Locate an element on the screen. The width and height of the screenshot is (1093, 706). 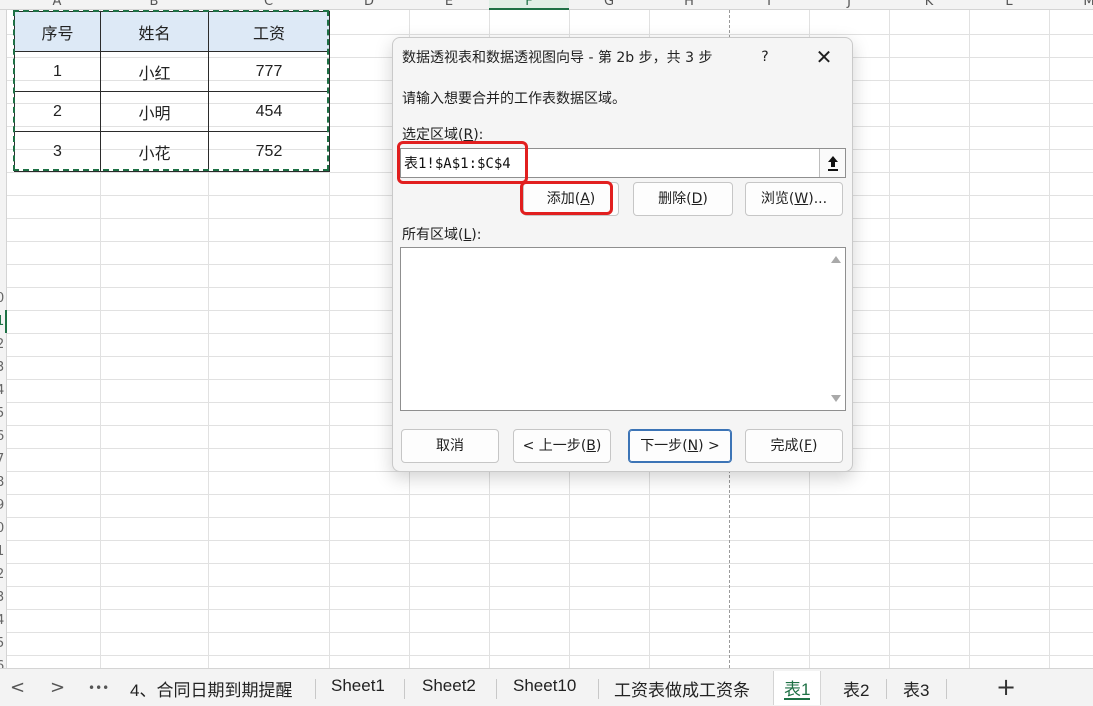
add-button: 添加(A) is located at coordinates (571, 199).